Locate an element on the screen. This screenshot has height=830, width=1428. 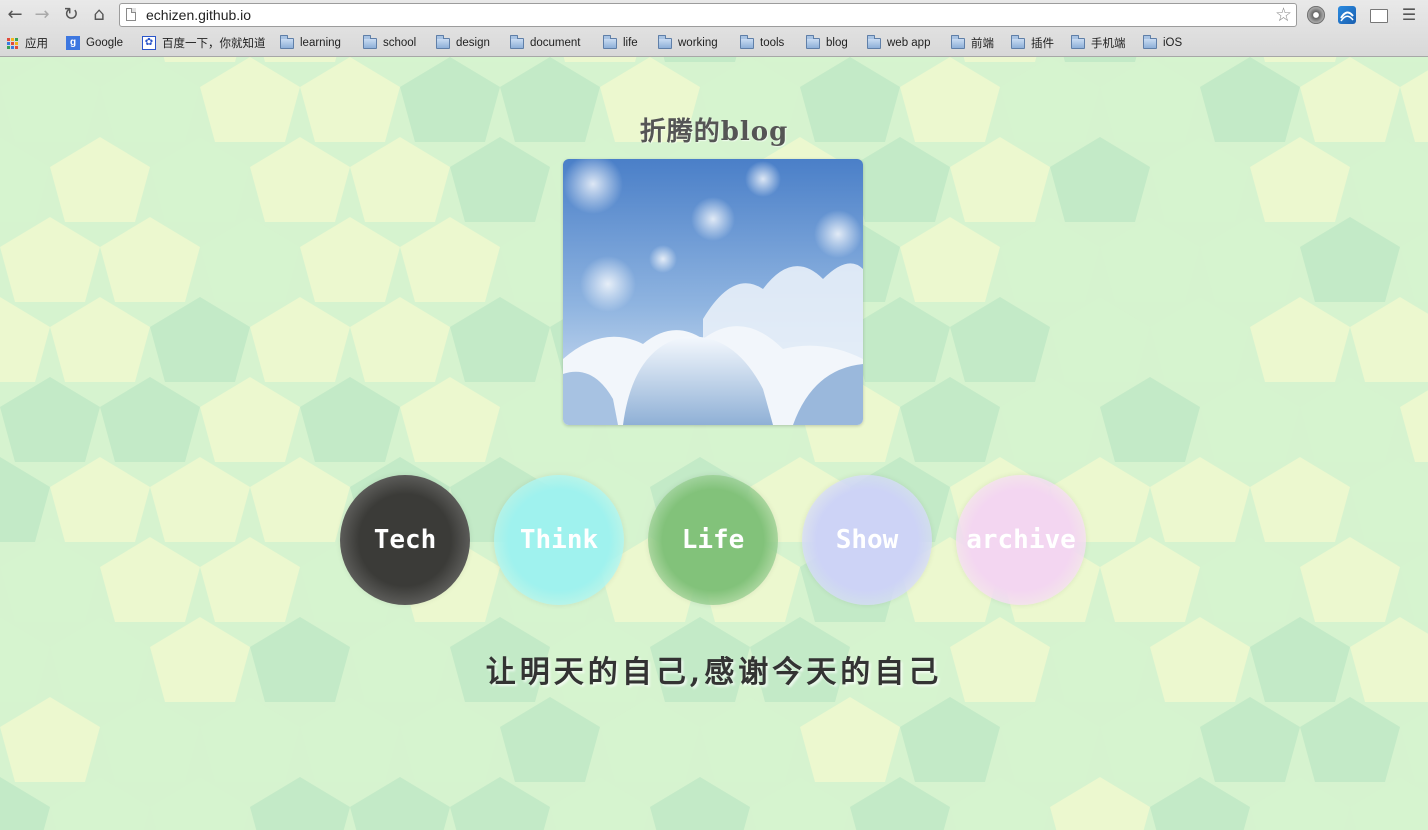
nav-circle-show: Show is located at coordinates (867, 540).